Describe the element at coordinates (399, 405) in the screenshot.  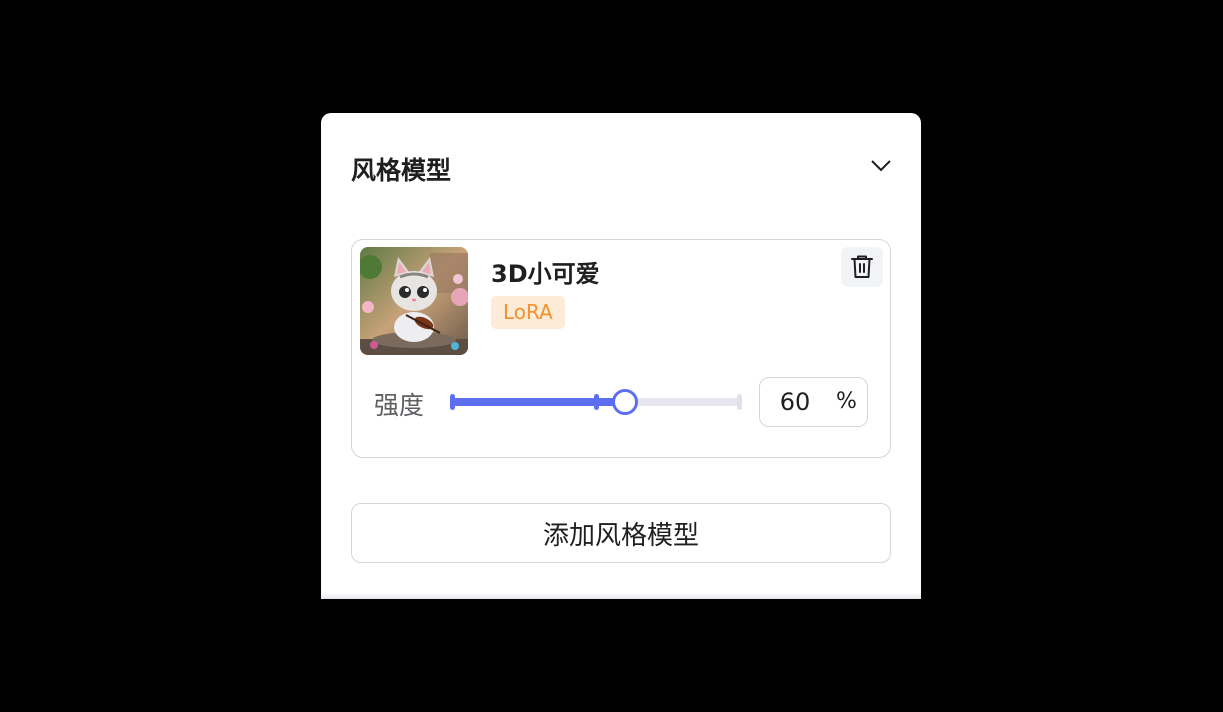
I see `strength-label: 强度` at that location.